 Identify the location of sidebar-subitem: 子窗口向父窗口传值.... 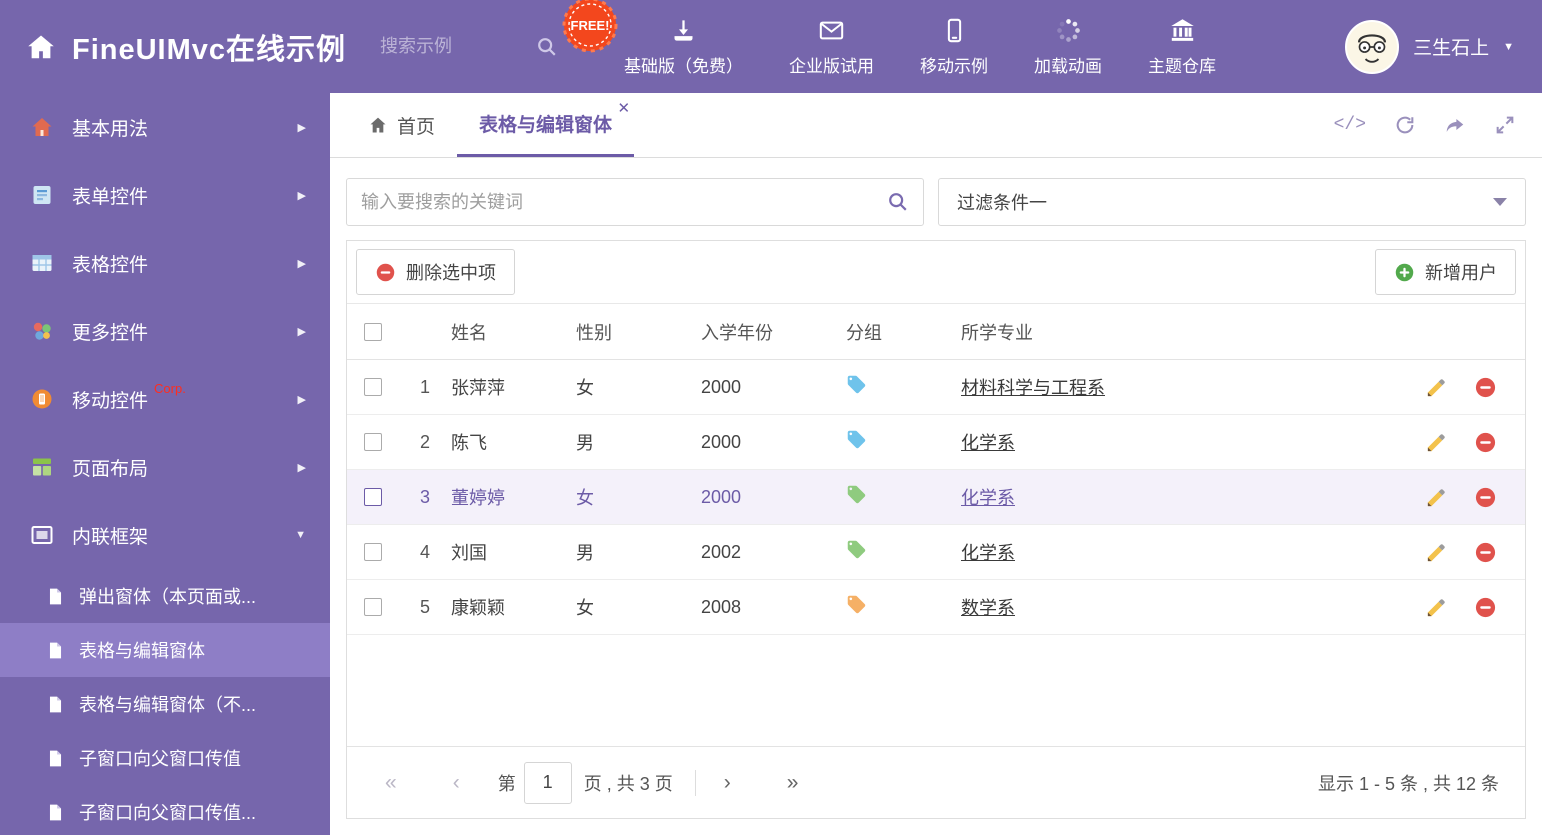
(165, 810).